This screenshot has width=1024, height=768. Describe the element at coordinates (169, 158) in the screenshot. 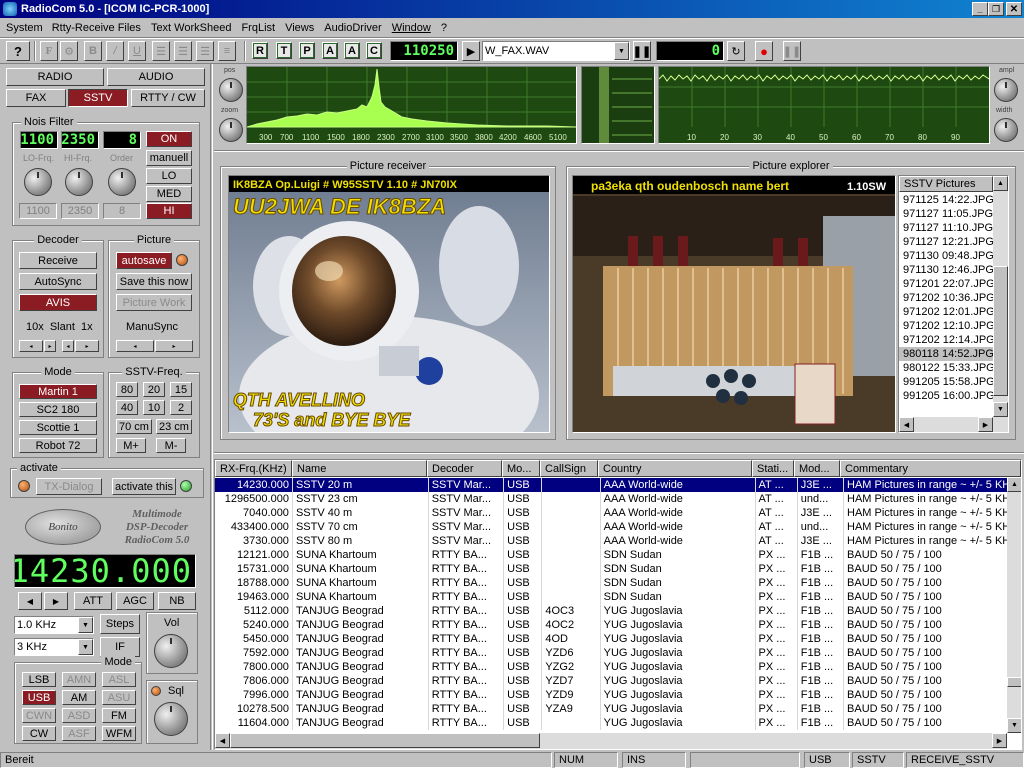

I see `filter-manuell-button: manuell` at that location.